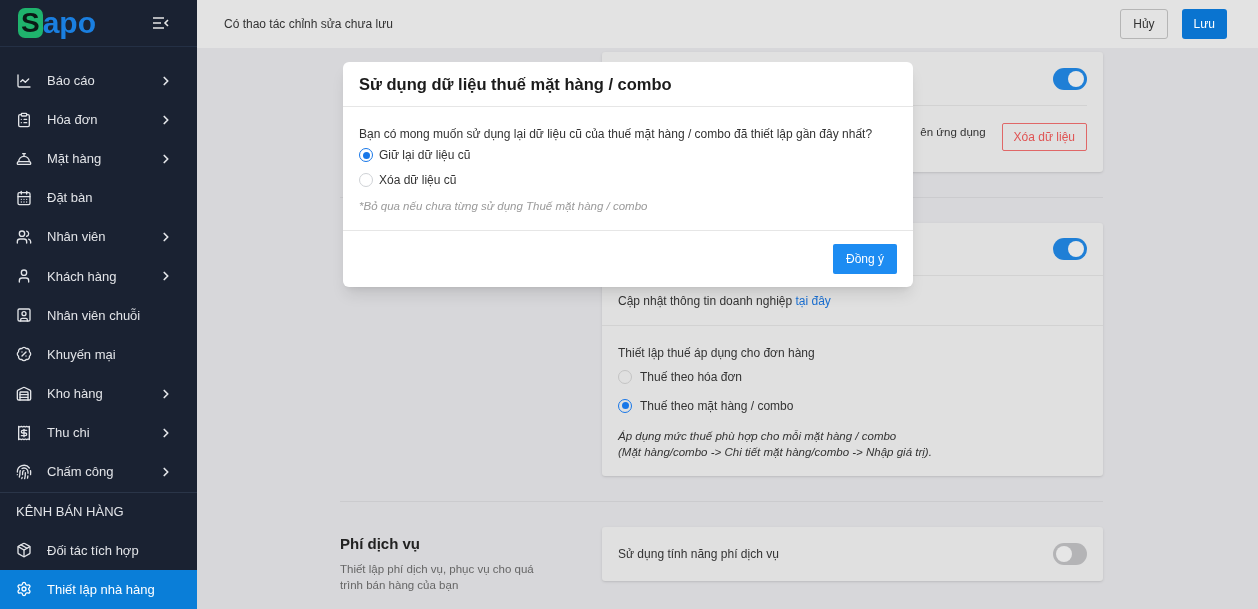 The width and height of the screenshot is (1258, 609). I want to click on setting-text: ên ứng dụng, so click(953, 132).